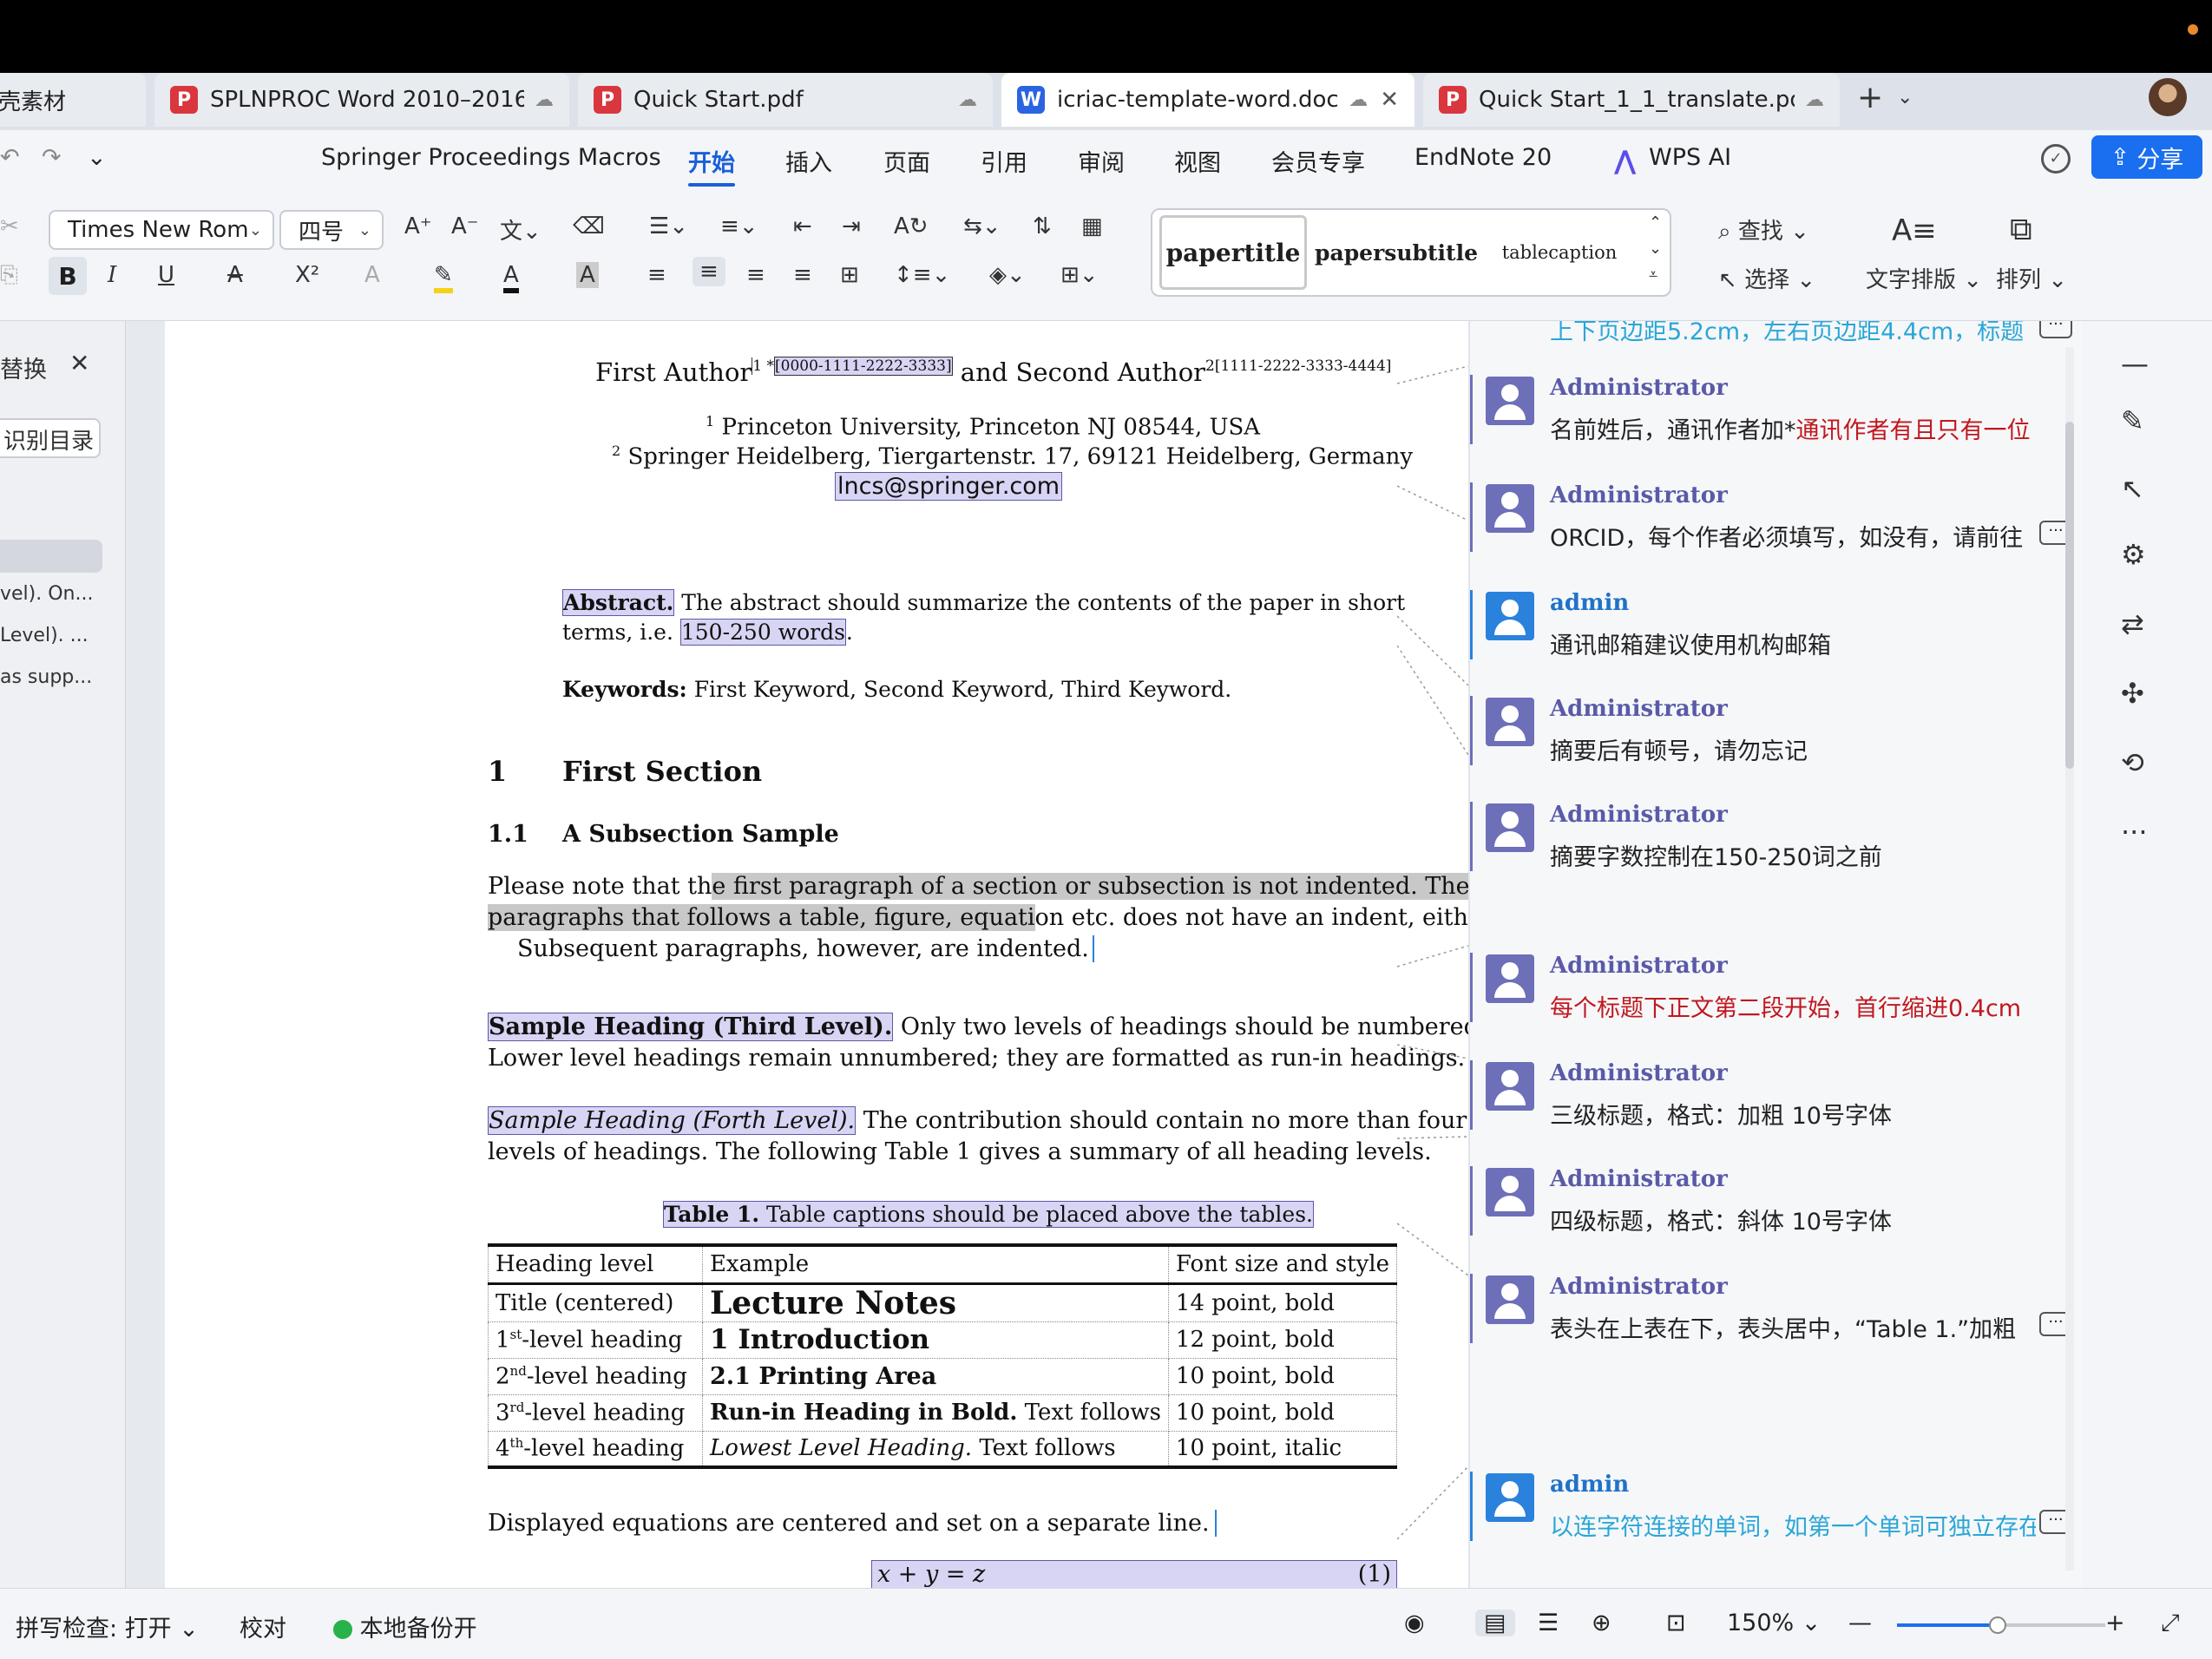  What do you see at coordinates (50, 438) in the screenshot?
I see `detect-toc-button: 识别目录` at bounding box center [50, 438].